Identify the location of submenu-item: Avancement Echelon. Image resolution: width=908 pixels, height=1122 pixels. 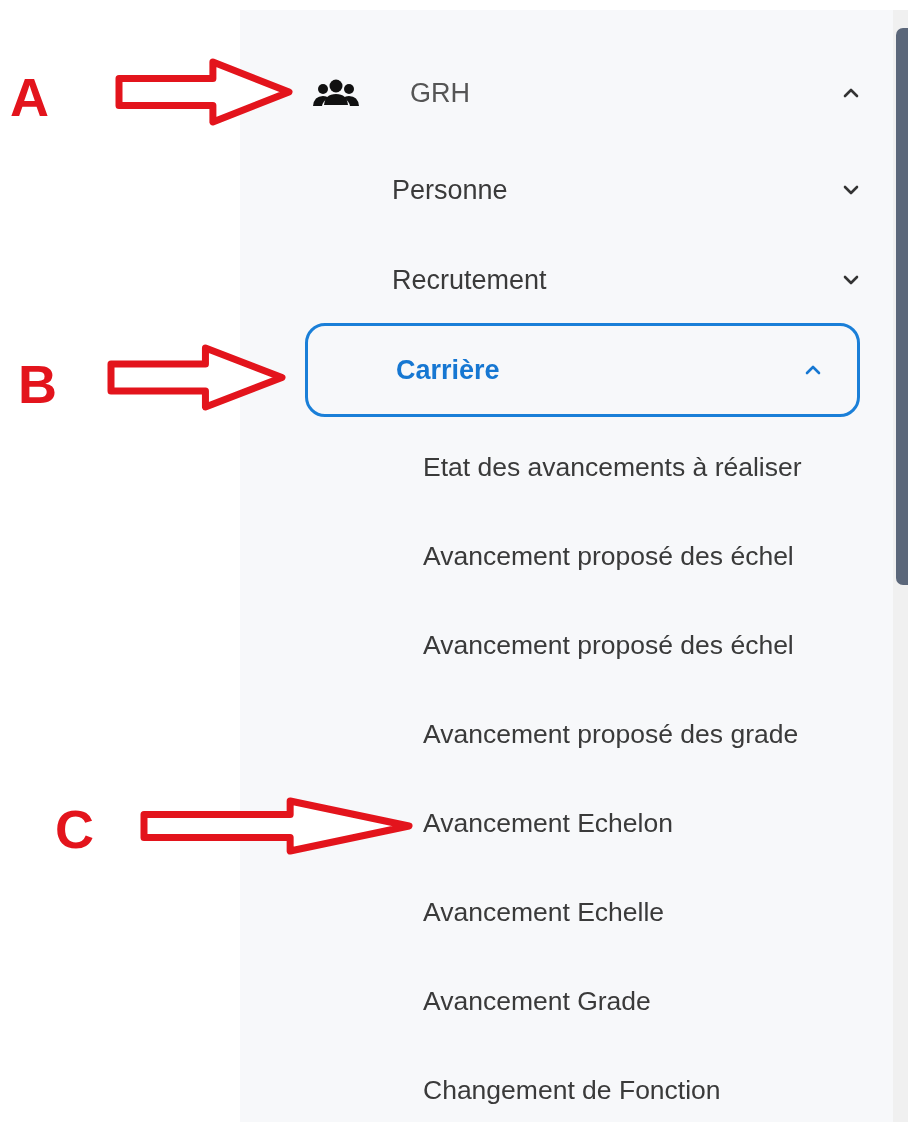
(548, 823).